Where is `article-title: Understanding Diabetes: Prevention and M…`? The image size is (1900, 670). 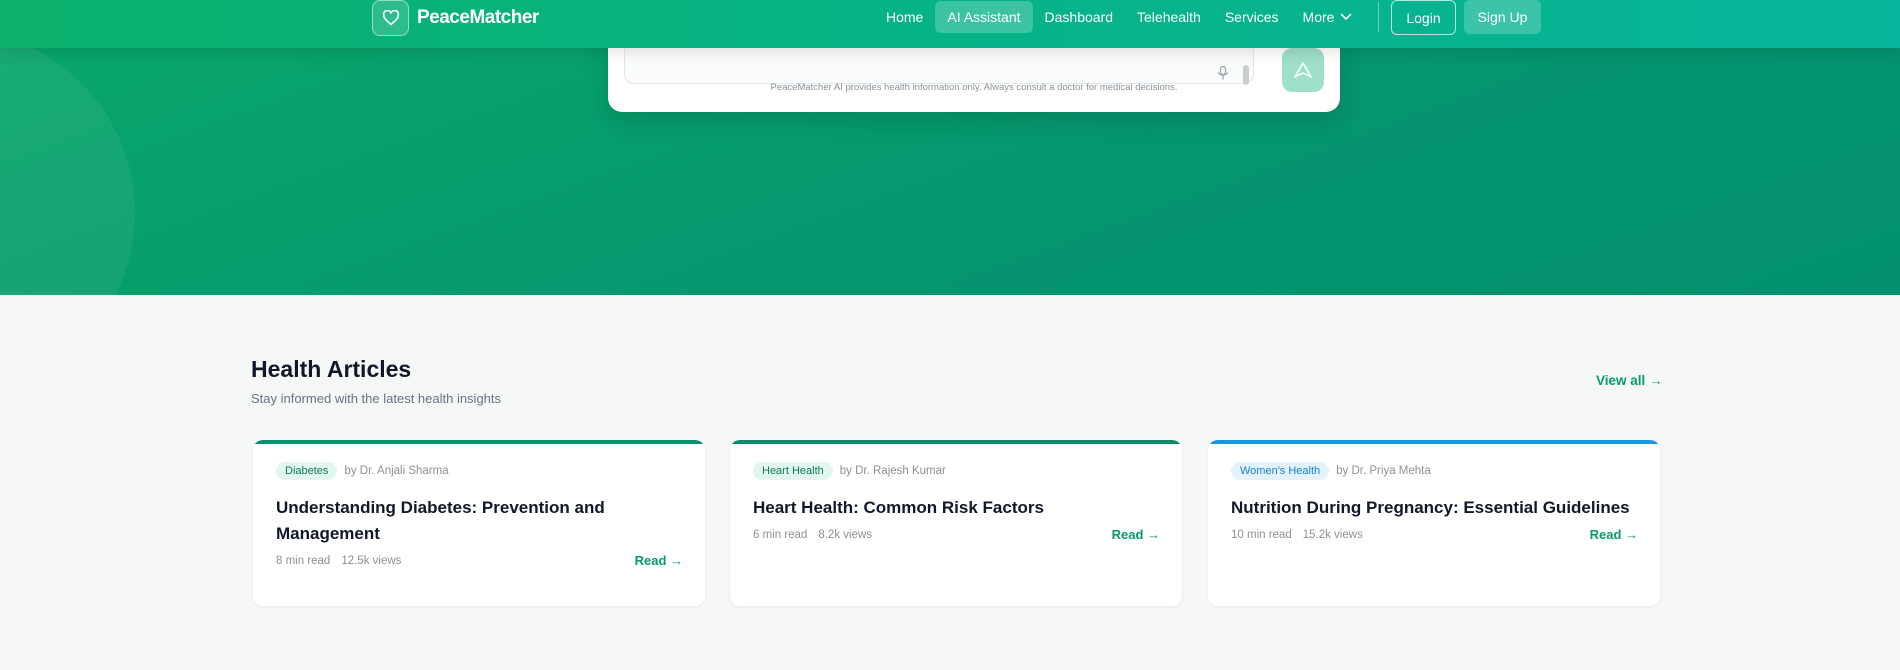
article-title: Understanding Diabetes: Prevention and M… is located at coordinates (481, 521).